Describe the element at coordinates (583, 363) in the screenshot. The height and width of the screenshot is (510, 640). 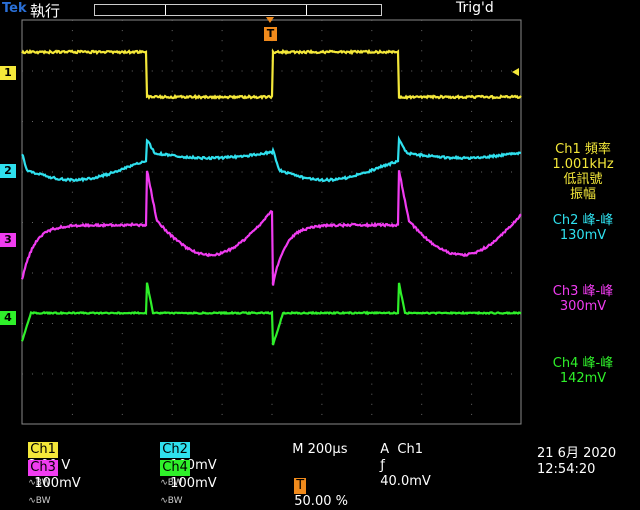
I see `meas-ch4-label: Ch4 峰-峰` at that location.